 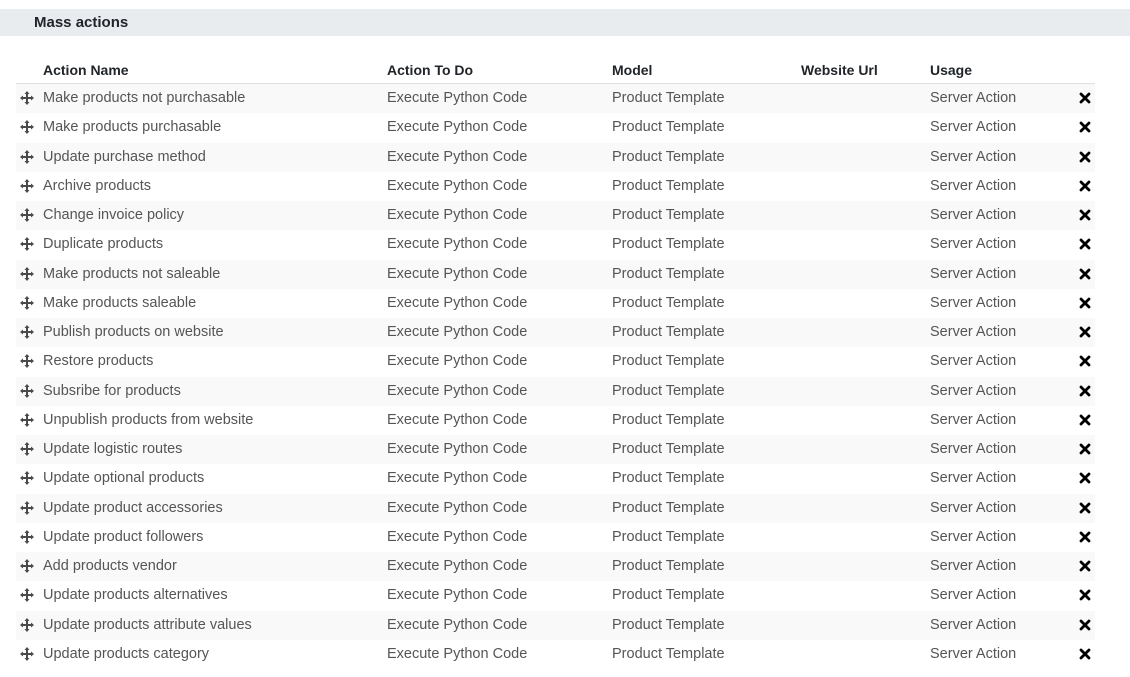 What do you see at coordinates (144, 98) in the screenshot?
I see `cell-action-name: Make products not purchasable` at bounding box center [144, 98].